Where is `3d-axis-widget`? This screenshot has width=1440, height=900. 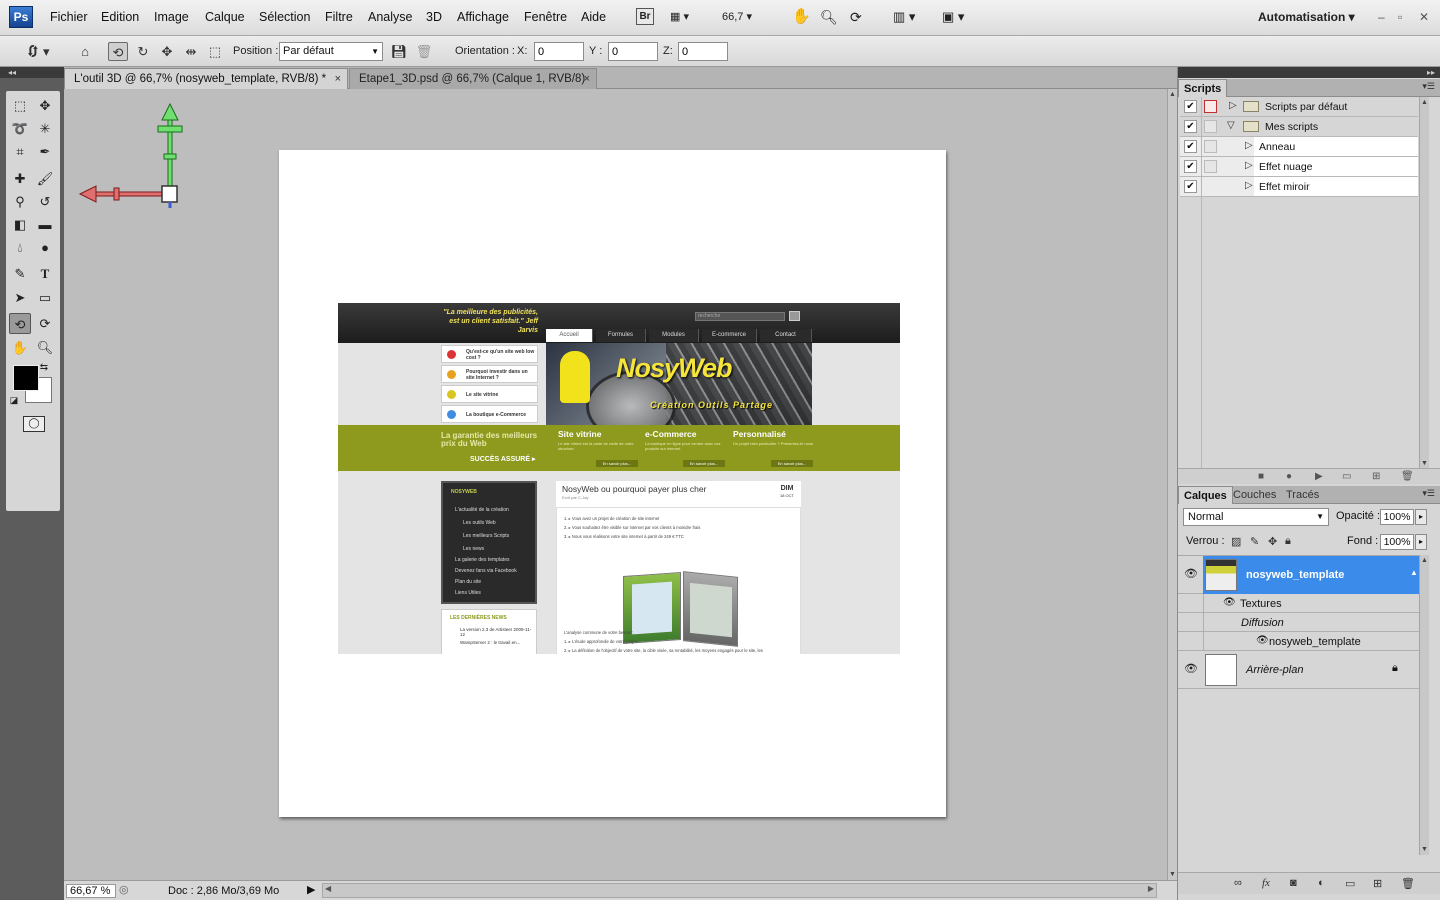 3d-axis-widget is located at coordinates (131, 157).